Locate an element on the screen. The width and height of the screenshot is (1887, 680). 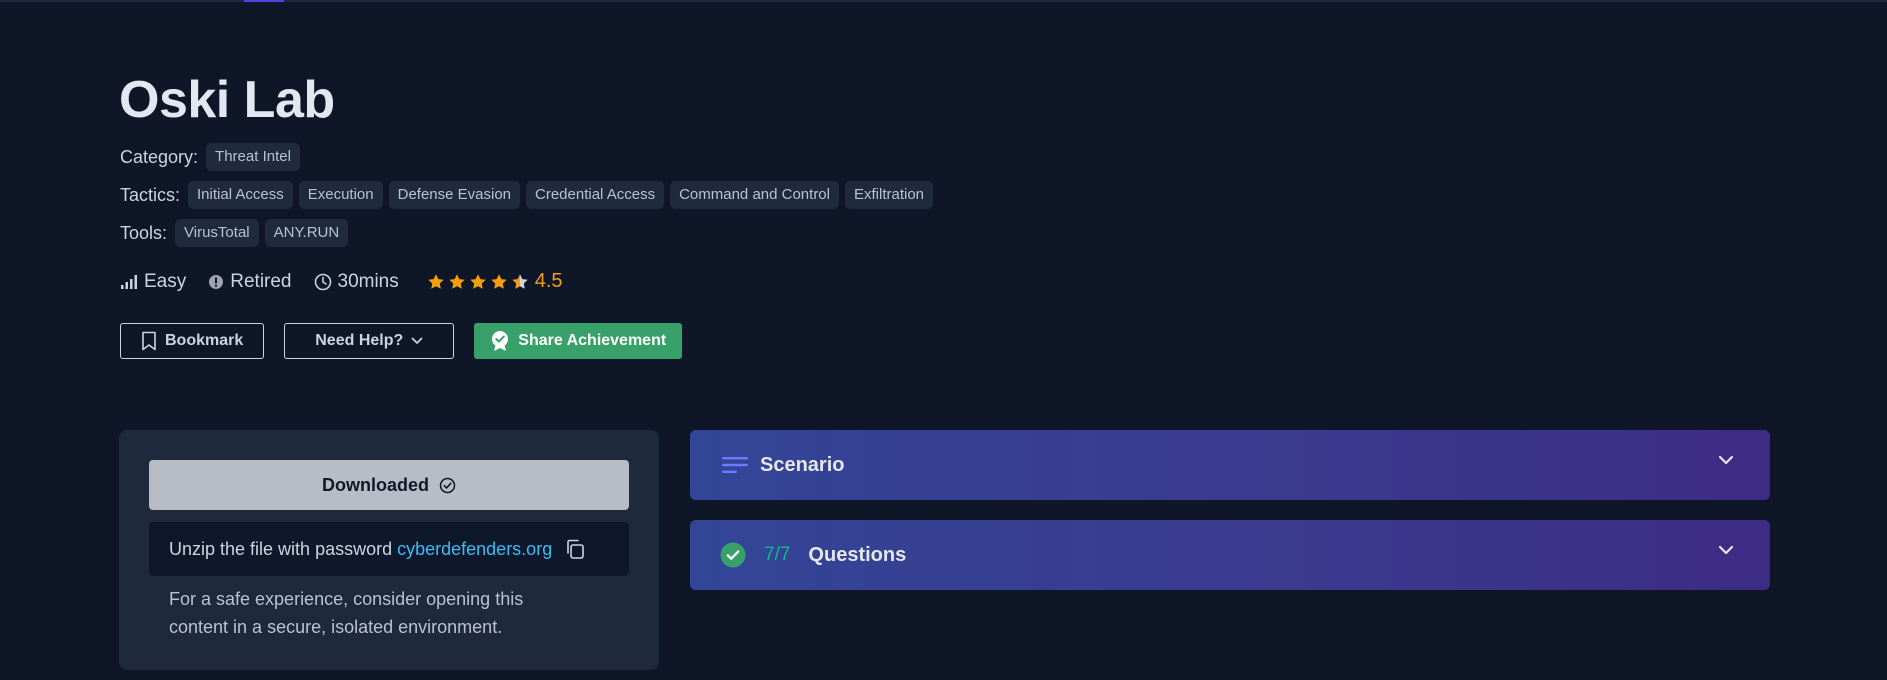
clock-icon is located at coordinates (323, 282).